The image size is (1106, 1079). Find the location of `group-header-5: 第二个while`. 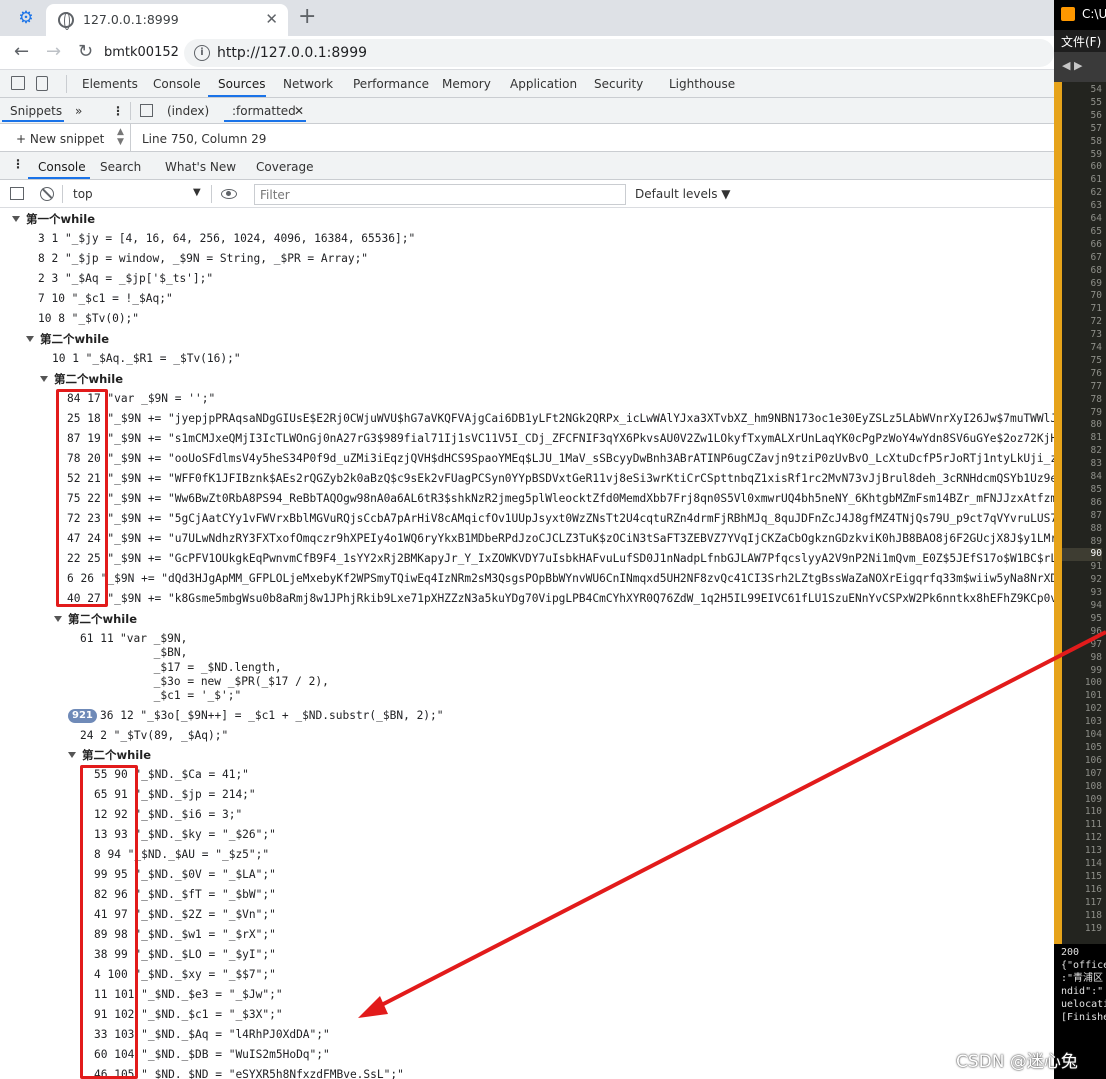

group-header-5: 第二个while is located at coordinates (109, 755).